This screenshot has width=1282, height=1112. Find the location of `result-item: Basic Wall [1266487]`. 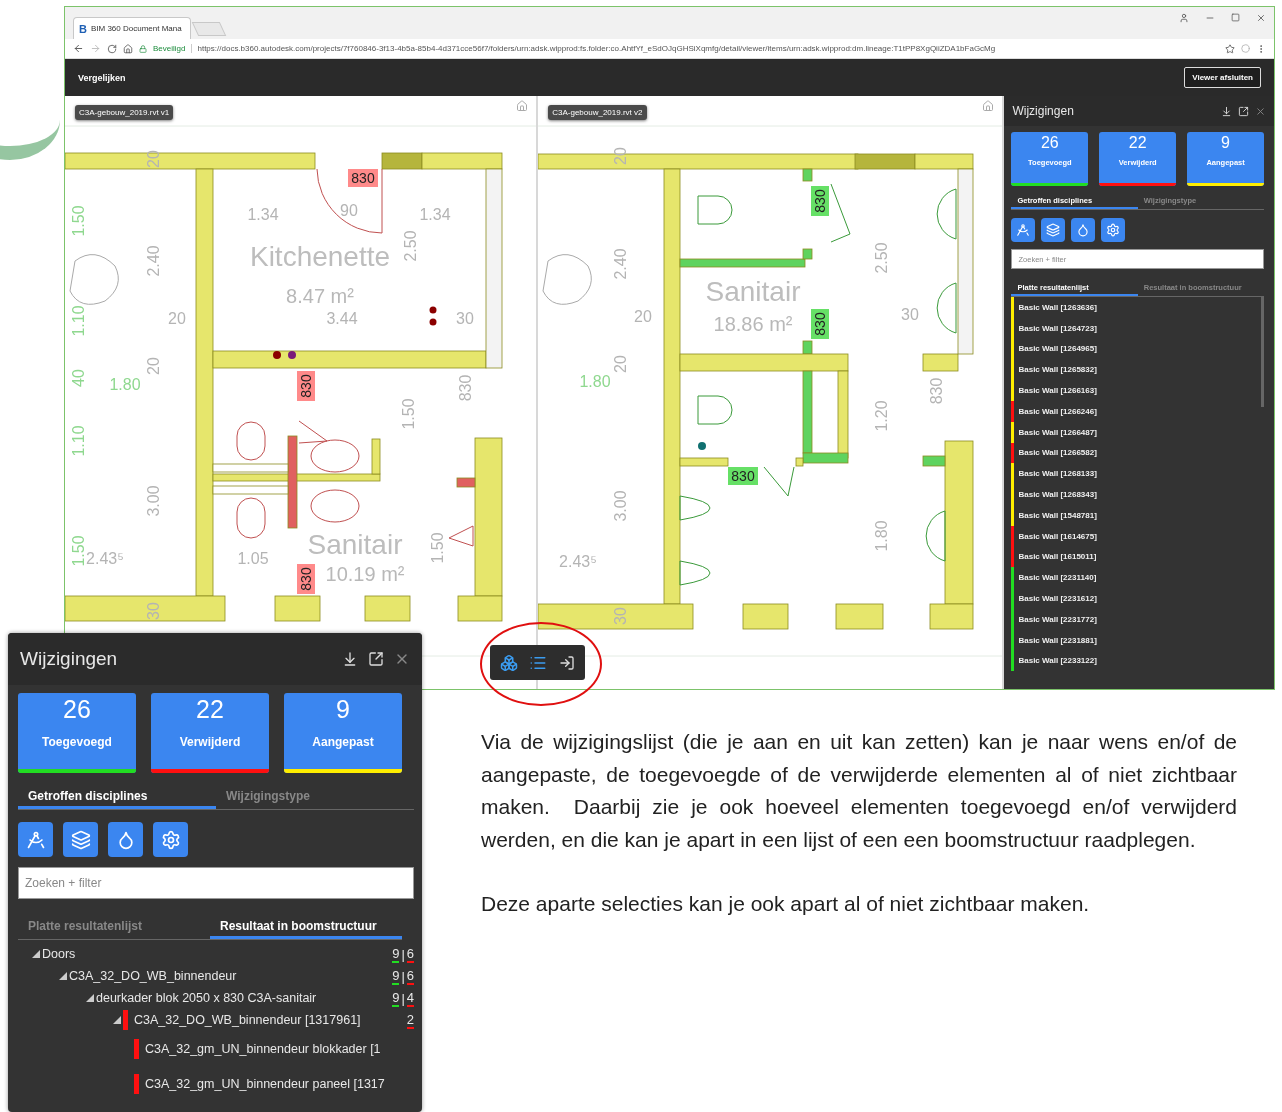

result-item: Basic Wall [1266487] is located at coordinates (1055, 432).